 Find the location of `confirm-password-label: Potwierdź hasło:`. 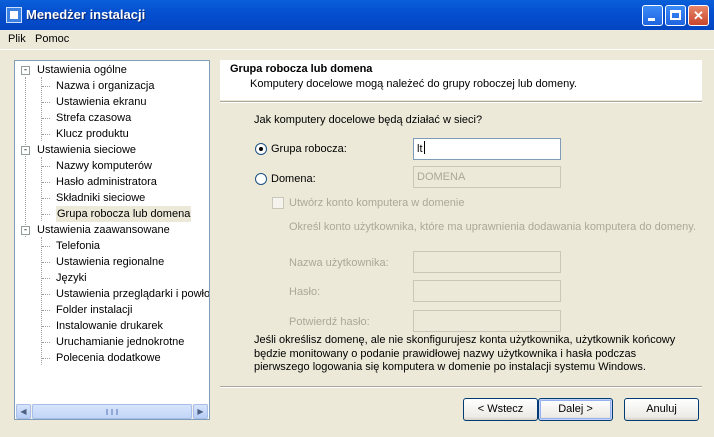

confirm-password-label: Potwierdź hasło: is located at coordinates (329, 322).